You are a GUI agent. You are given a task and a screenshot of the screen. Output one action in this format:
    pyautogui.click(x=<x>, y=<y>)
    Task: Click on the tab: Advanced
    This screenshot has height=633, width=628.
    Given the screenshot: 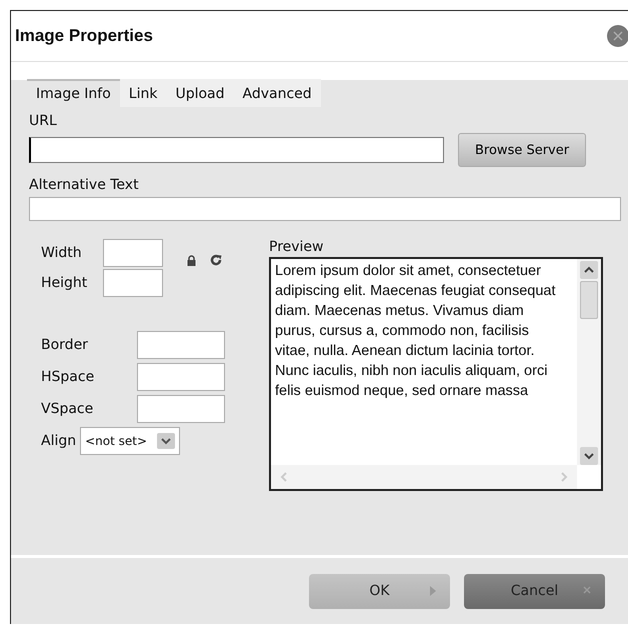 What is the action you would take?
    pyautogui.click(x=277, y=93)
    